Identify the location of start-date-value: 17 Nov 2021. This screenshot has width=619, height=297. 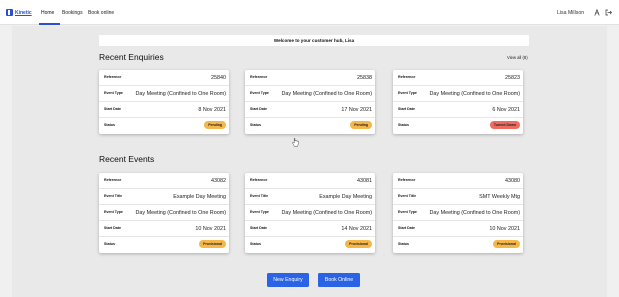
(356, 110).